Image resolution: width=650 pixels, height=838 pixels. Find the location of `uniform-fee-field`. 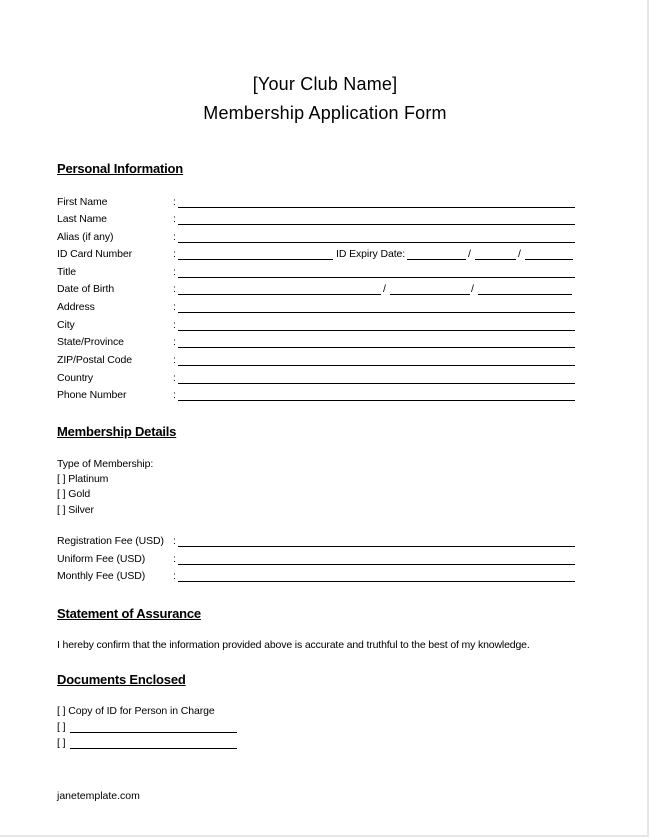

uniform-fee-field is located at coordinates (376, 564).